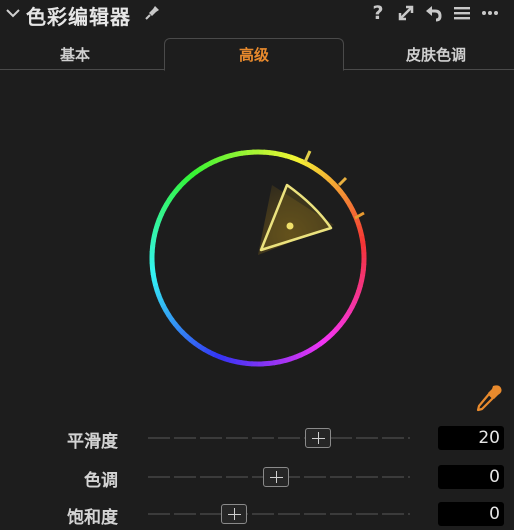 The width and height of the screenshot is (514, 530). I want to click on collapse-chevron-icon, so click(13, 13).